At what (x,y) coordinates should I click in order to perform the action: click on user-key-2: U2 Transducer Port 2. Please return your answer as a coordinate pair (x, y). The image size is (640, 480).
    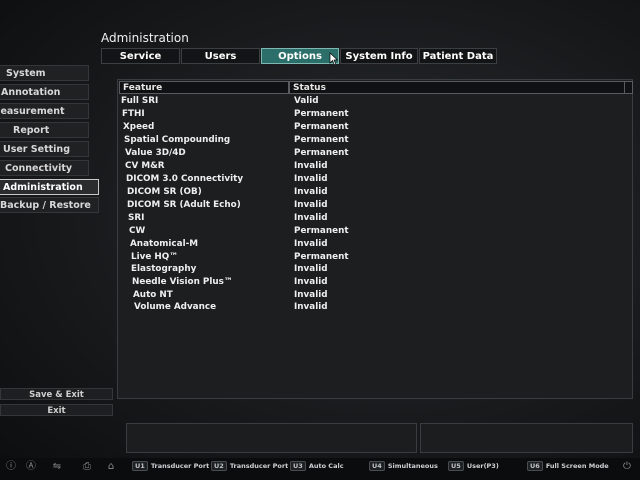
    Looking at the image, I should click on (253, 466).